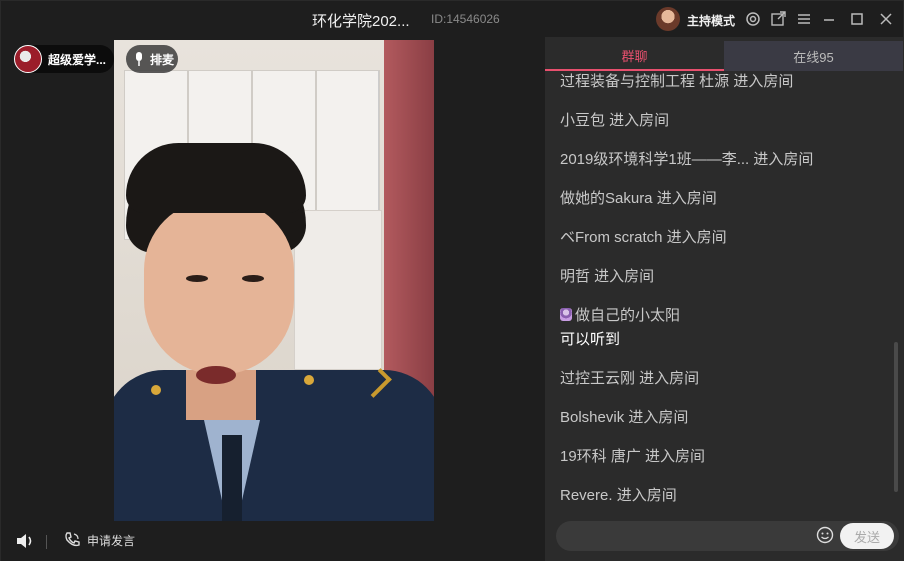  What do you see at coordinates (778, 19) in the screenshot?
I see `popout-icon` at bounding box center [778, 19].